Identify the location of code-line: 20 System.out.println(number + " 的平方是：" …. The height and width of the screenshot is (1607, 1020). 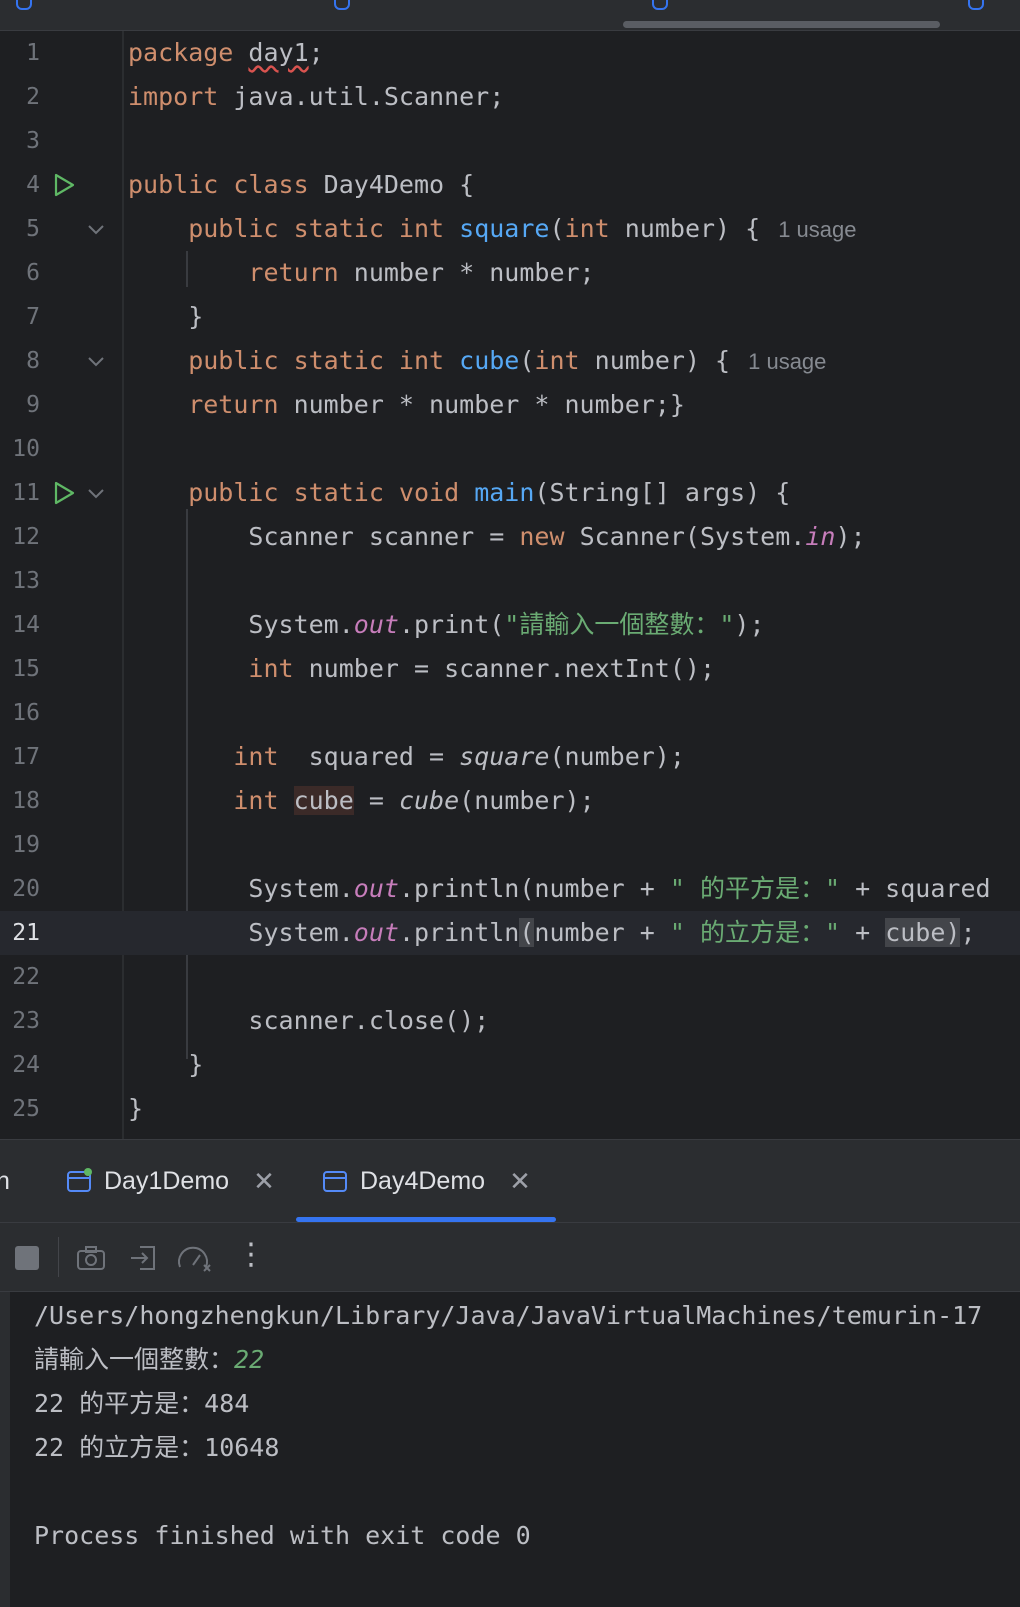
(510, 889).